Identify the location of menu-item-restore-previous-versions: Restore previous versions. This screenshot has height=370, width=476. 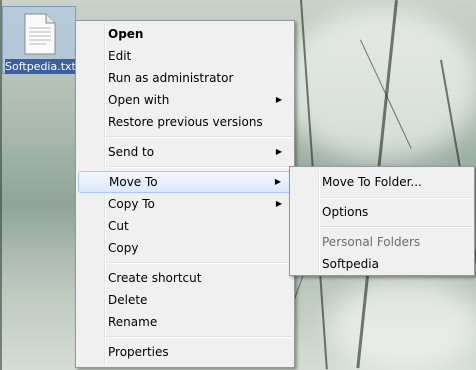
(185, 122).